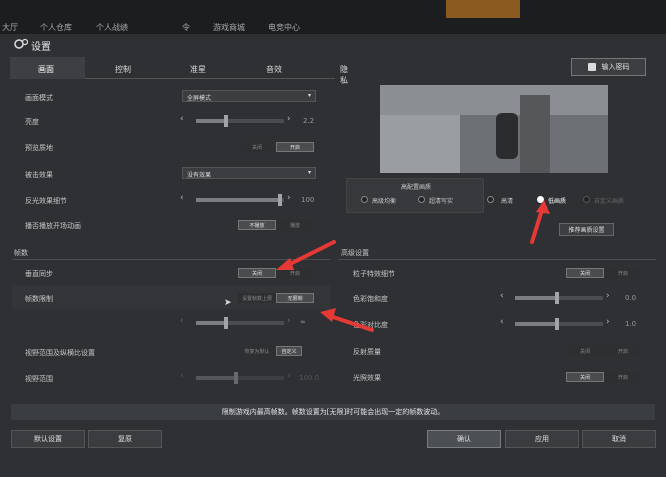  What do you see at coordinates (182, 119) in the screenshot?
I see `brightness-decrease-icon: ‹` at bounding box center [182, 119].